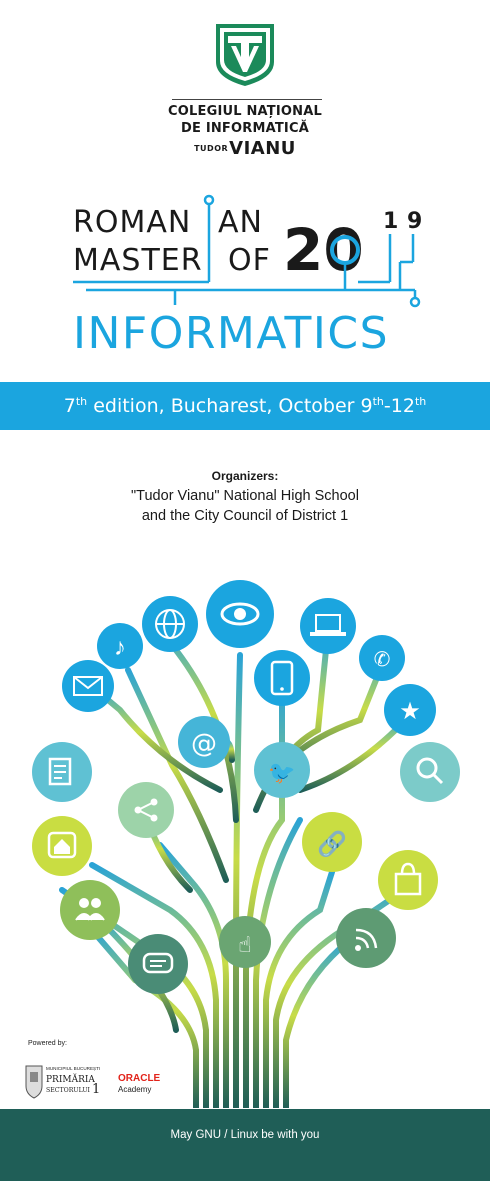 This screenshot has width=490, height=1181. I want to click on title-word-an: AN, so click(240, 222).